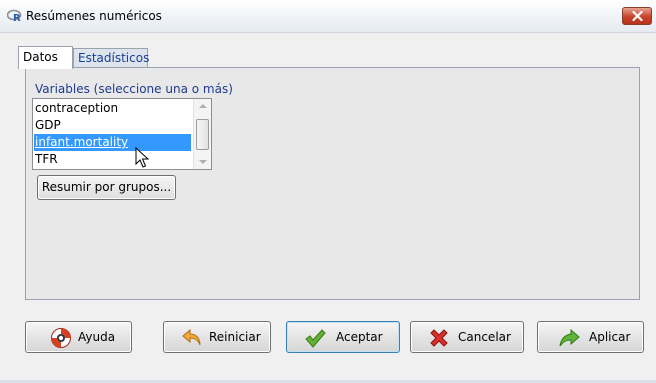 This screenshot has height=383, width=656. Describe the element at coordinates (203, 162) in the screenshot. I see `scroll-down-icon` at that location.